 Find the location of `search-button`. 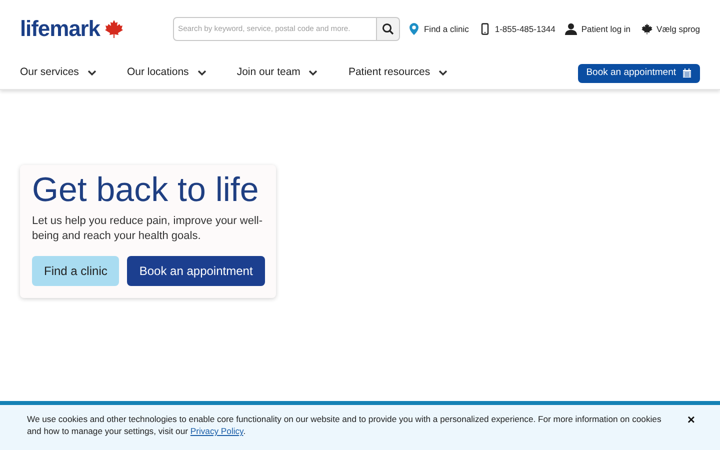

search-button is located at coordinates (388, 29).